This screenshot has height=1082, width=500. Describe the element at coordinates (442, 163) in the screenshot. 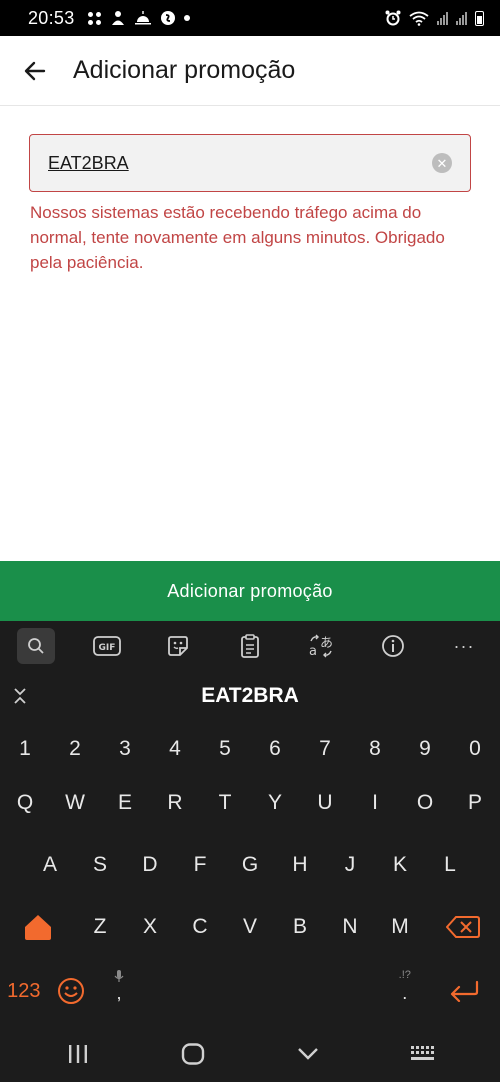

I see `clear-circle-icon: ✕` at that location.